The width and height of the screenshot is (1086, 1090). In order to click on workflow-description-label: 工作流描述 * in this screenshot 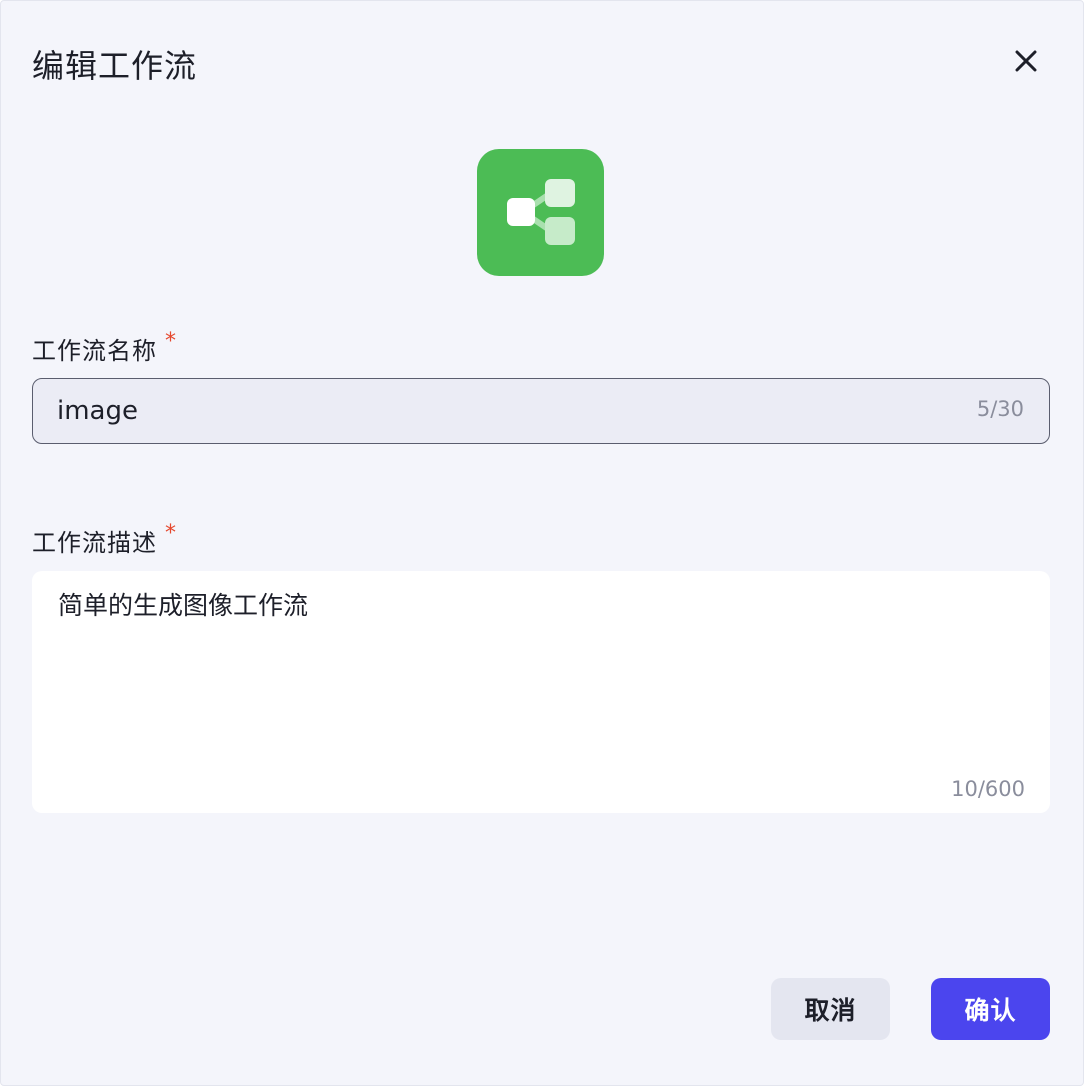, I will do `click(104, 539)`.